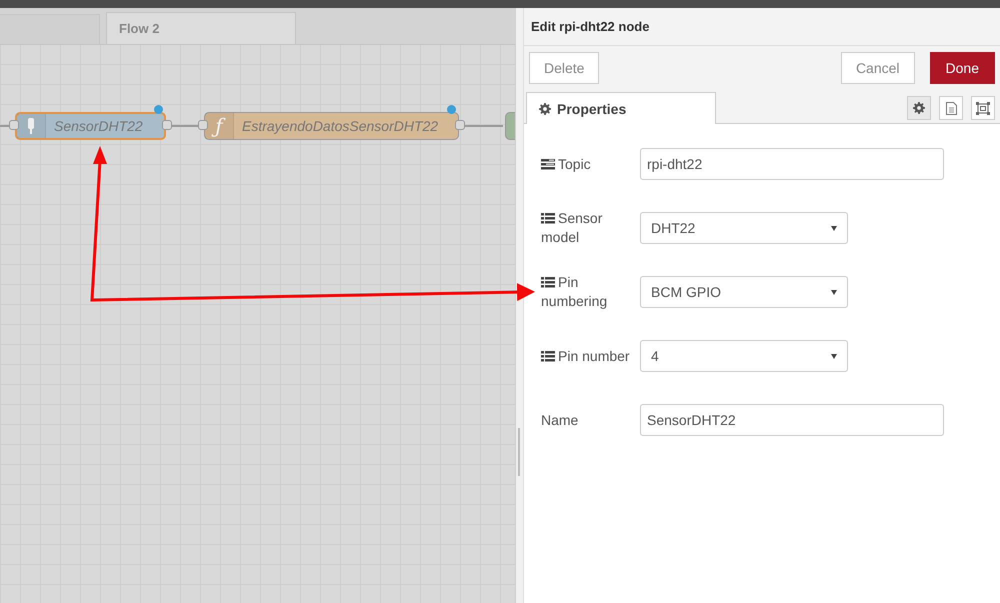 The width and height of the screenshot is (1000, 603). Describe the element at coordinates (98, 126) in the screenshot. I see `node-label: SensorDHT22` at that location.